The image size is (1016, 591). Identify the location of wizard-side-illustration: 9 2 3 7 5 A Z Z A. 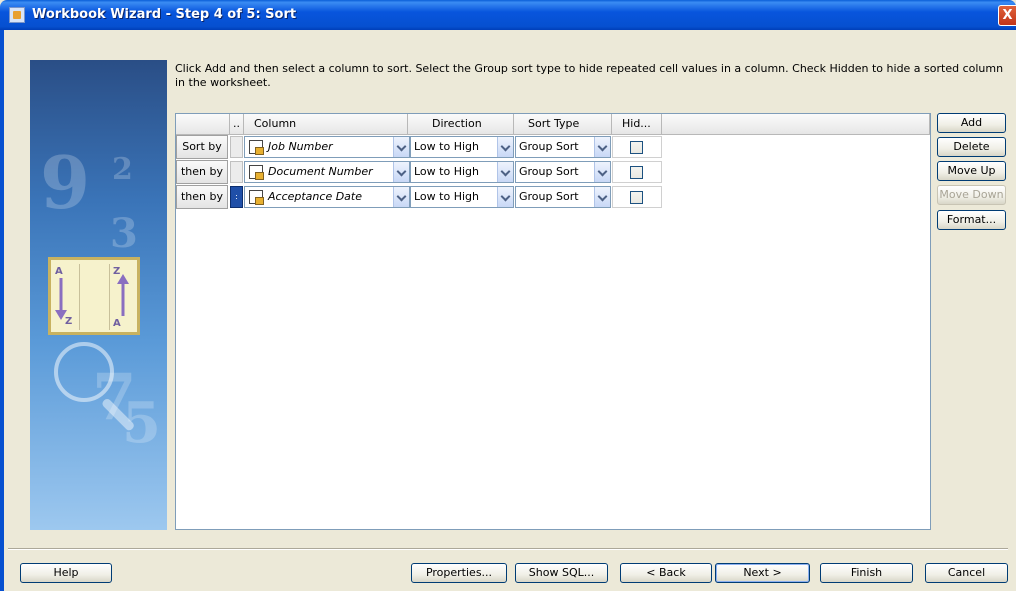
(98, 295).